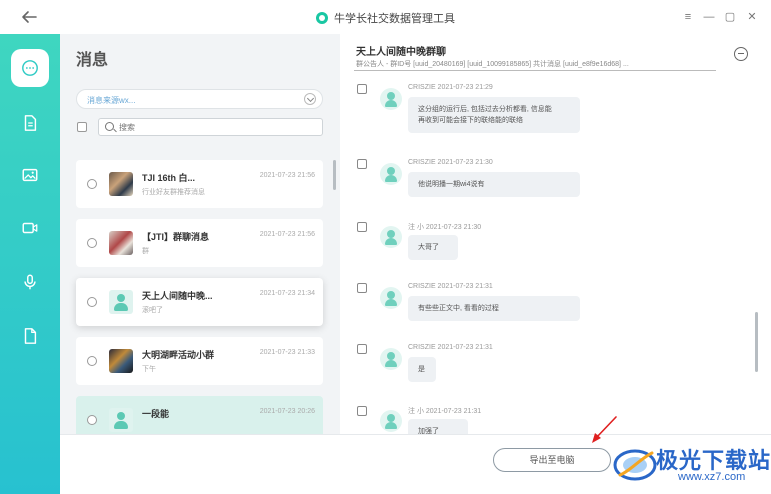 The width and height of the screenshot is (771, 494). Describe the element at coordinates (730, 17) in the screenshot. I see `maximize-icon: ▢` at that location.